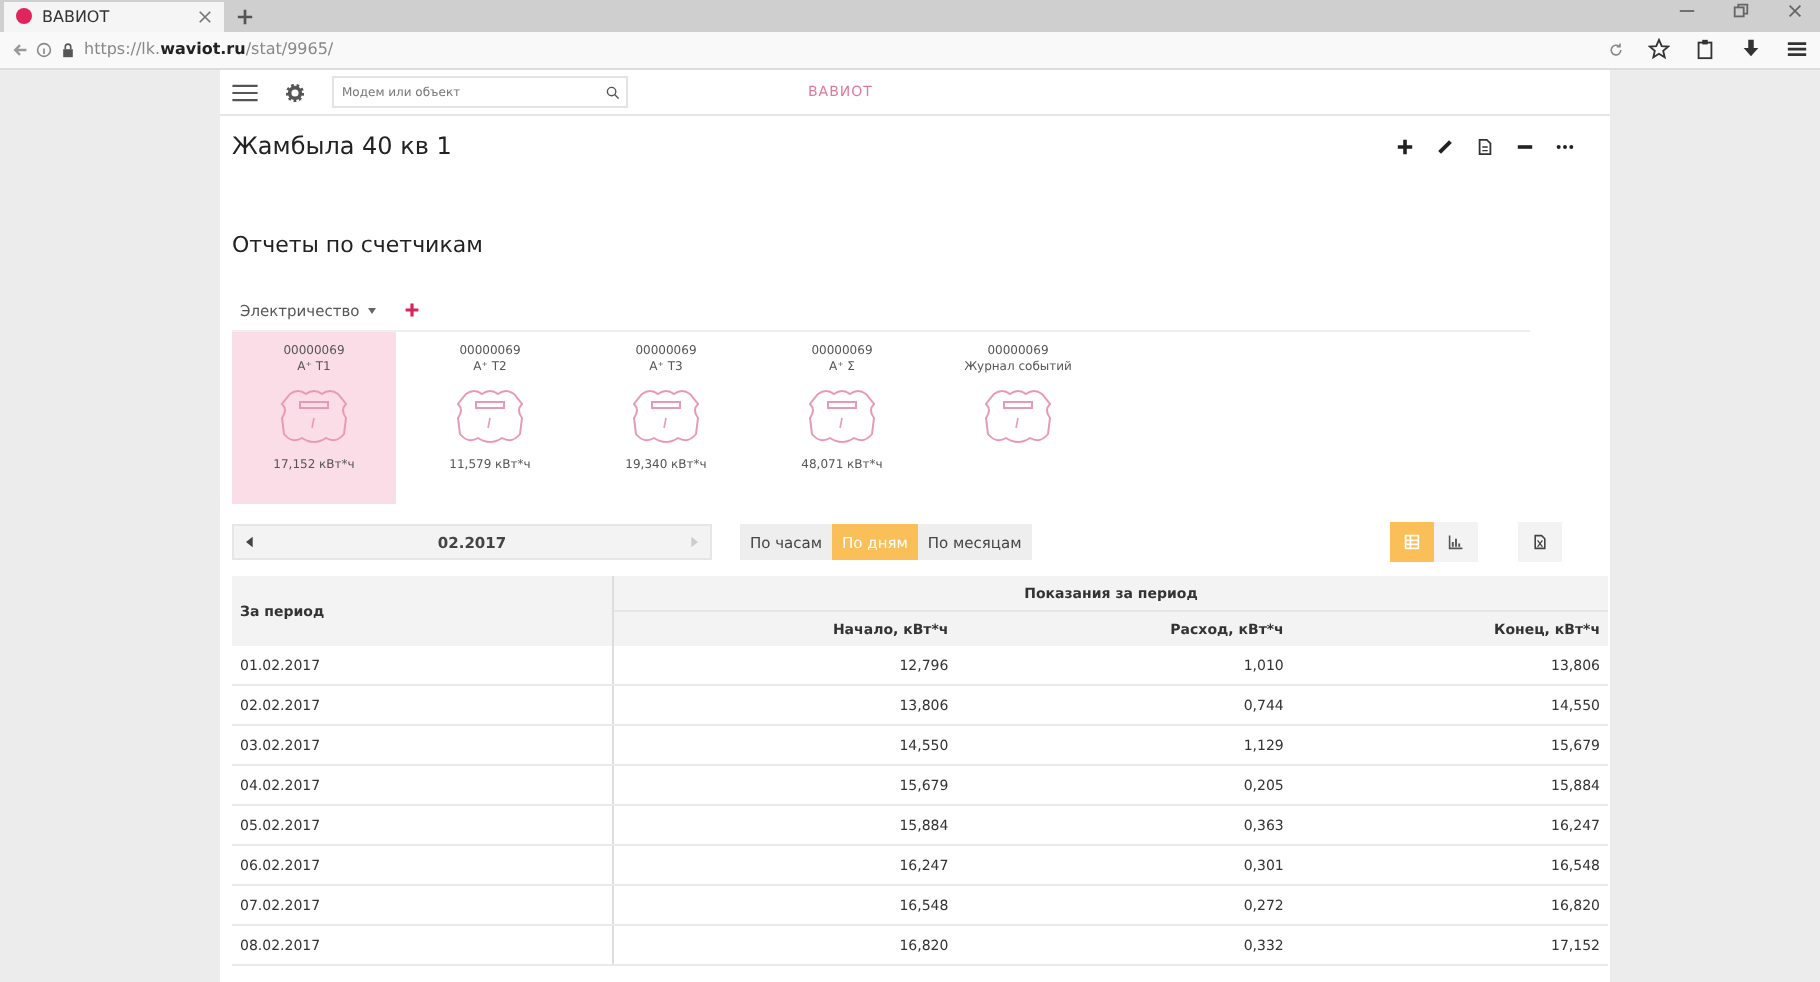  I want to click on clipboard-icon, so click(1705, 49).